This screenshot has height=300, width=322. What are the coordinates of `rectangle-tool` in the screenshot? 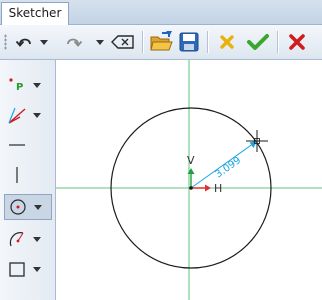 It's located at (28, 269).